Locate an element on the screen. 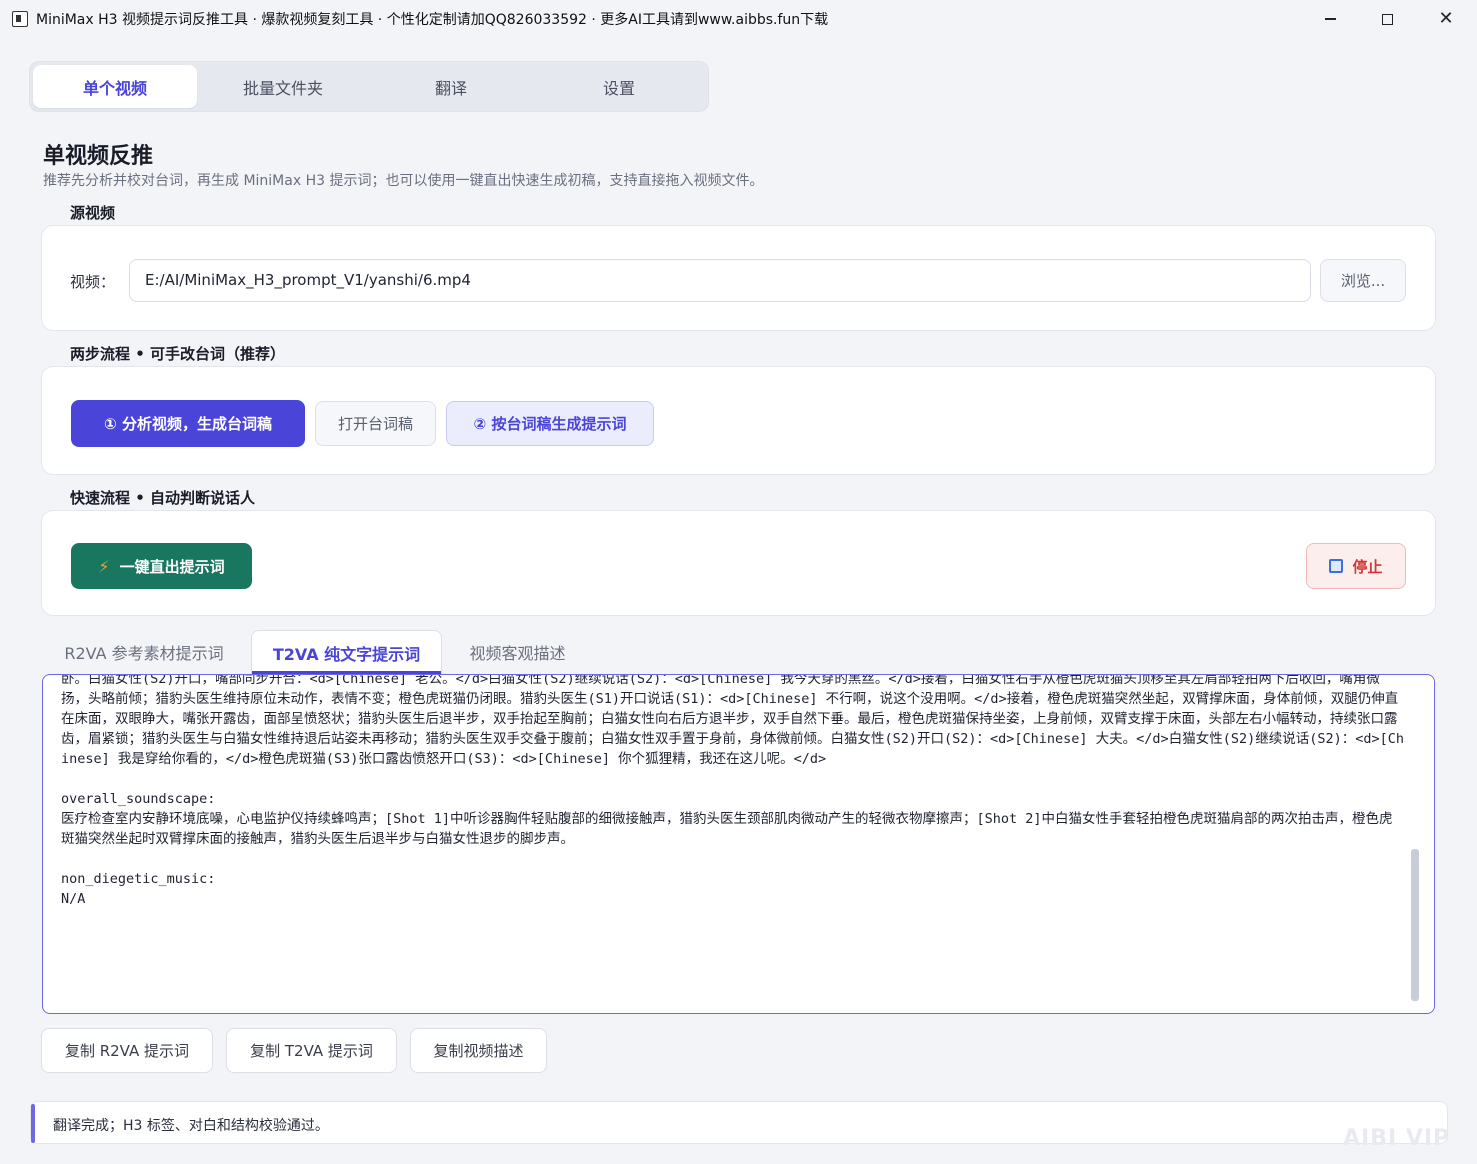 The image size is (1477, 1164). close-icon: ✕ is located at coordinates (1446, 18).